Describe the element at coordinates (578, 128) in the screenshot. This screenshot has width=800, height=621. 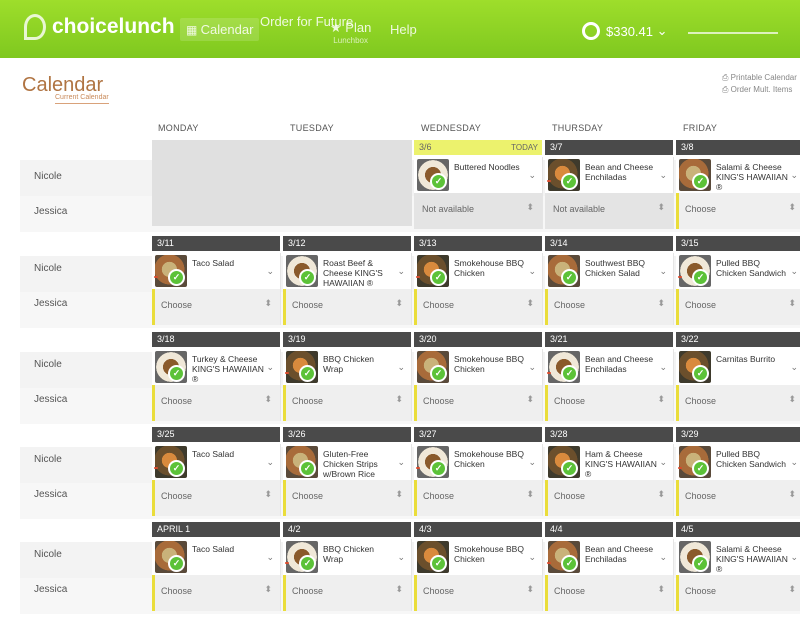
I see `day-header-thursday: THURSDAY` at that location.